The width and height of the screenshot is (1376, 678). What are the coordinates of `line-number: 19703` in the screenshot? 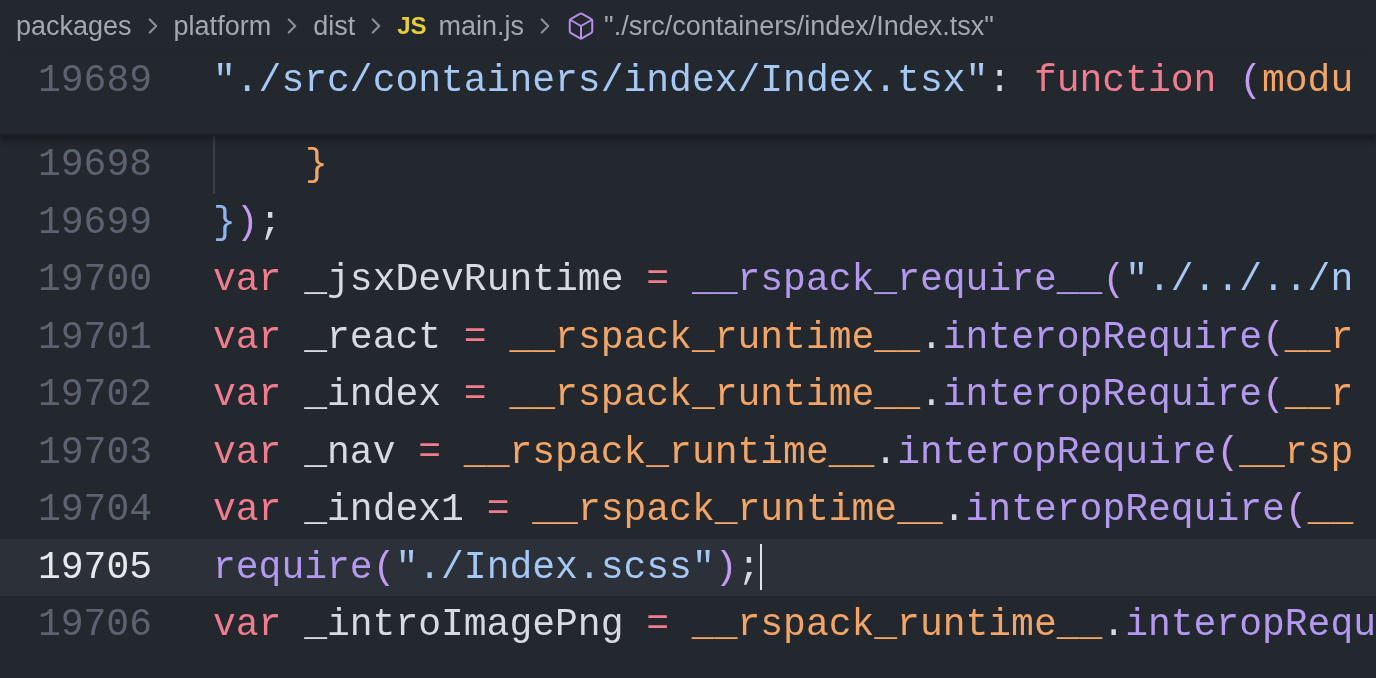 It's located at (94, 452).